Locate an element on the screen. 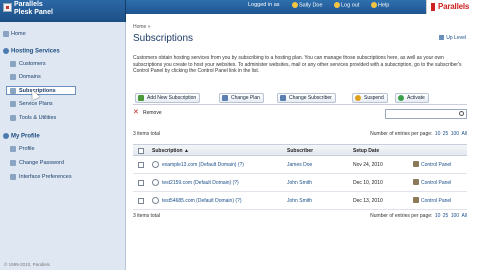  sidebar-item-interface-preferences: Interface Preferences is located at coordinates (63, 177).